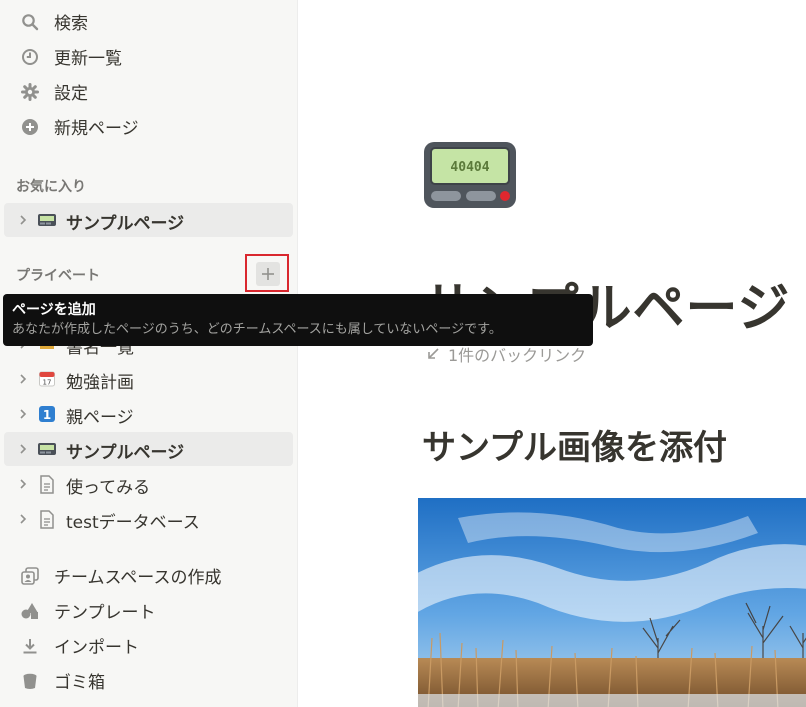 The image size is (806, 707). I want to click on tooltip-description: あなたが作成したページのうち、どのチームスペースにも属していないページです。, so click(257, 329).